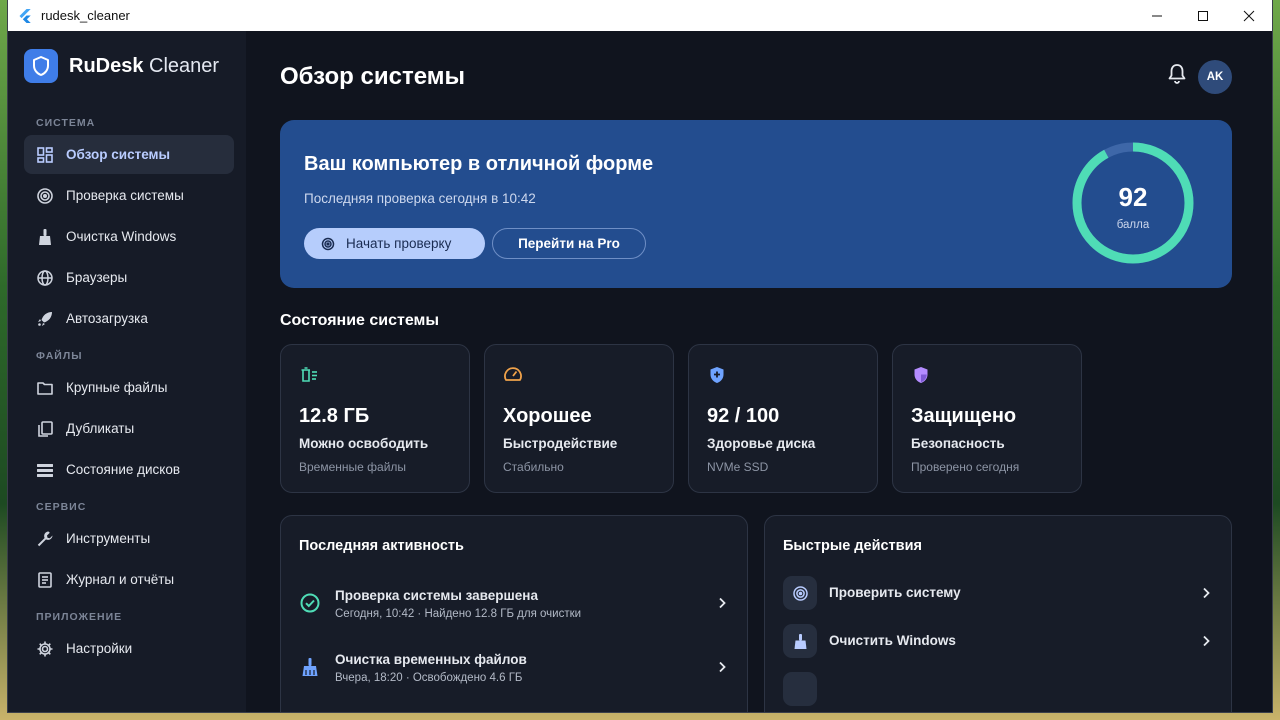  Describe the element at coordinates (41, 66) in the screenshot. I see `shield-icon` at that location.